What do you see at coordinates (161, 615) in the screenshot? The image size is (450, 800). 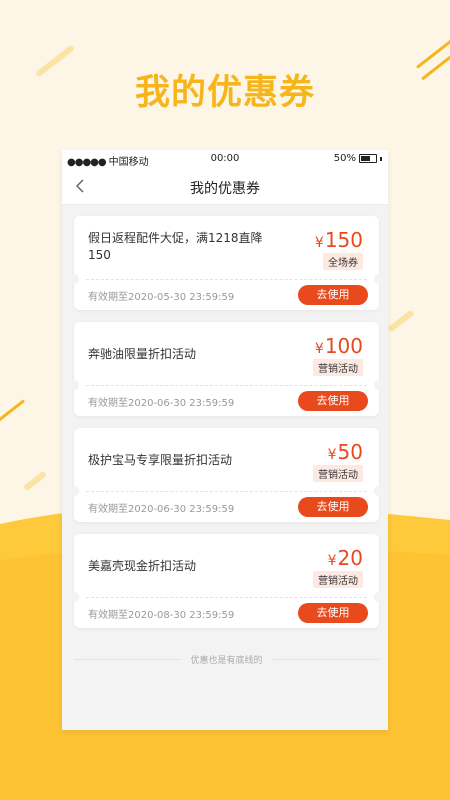 I see `coupon-validity: 有效期至2020-08-30 23:59:59` at bounding box center [161, 615].